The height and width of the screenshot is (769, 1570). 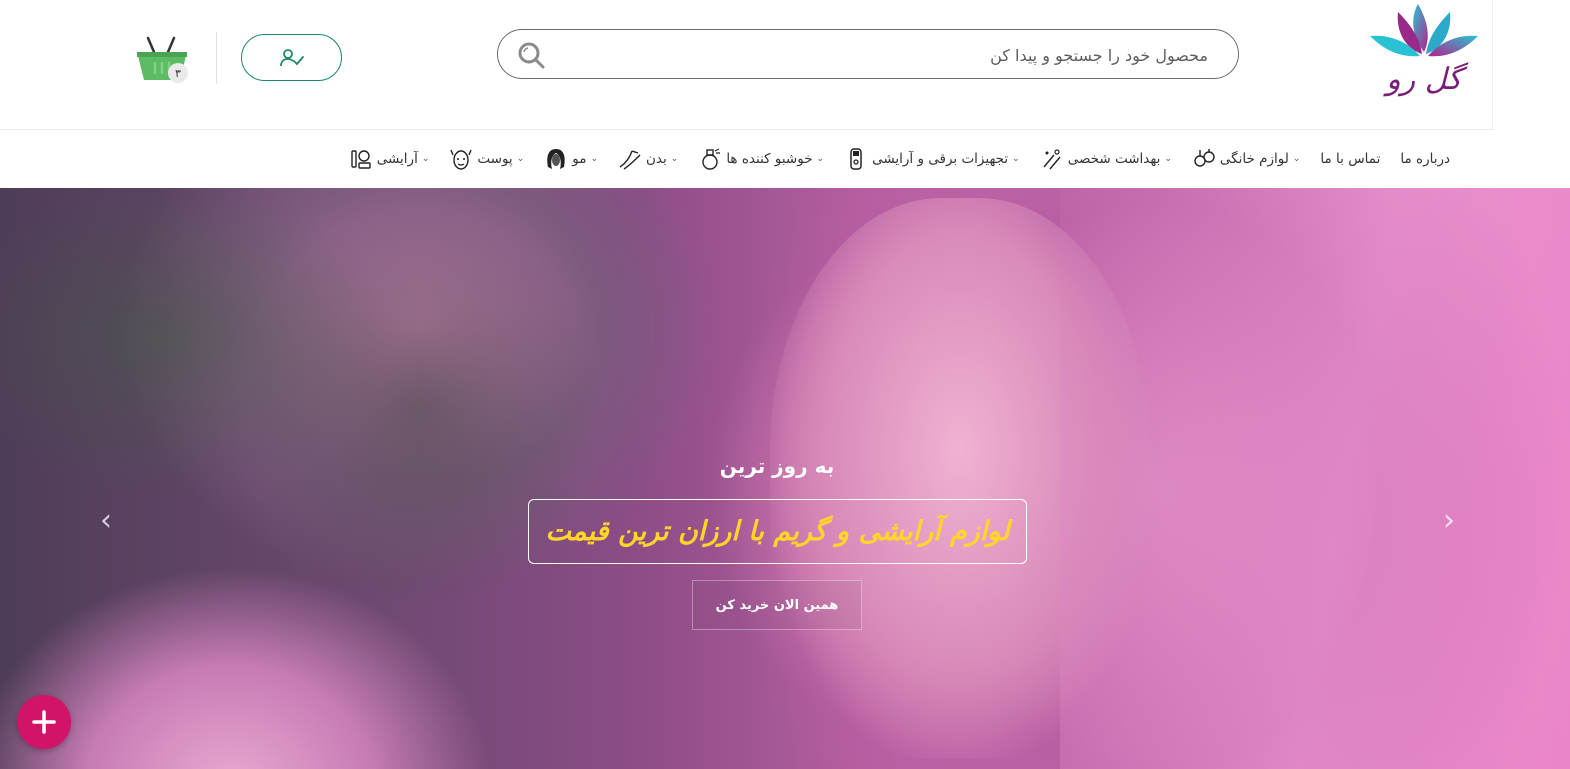 I want to click on search-input, so click(x=908, y=55).